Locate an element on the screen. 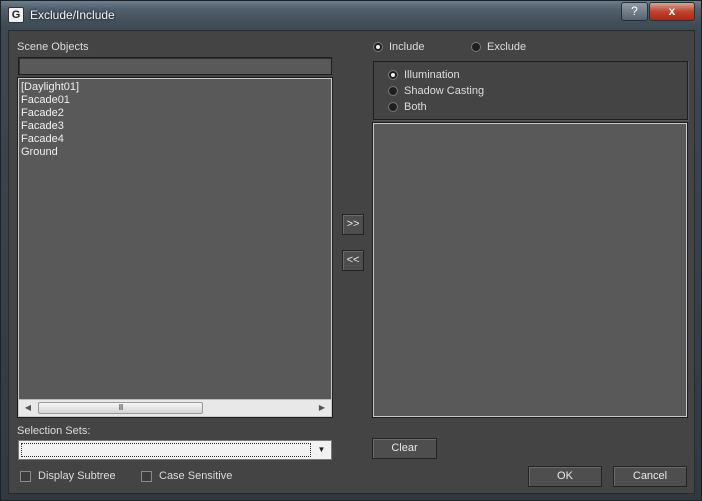 The height and width of the screenshot is (501, 702). chevron-down-icon: ▼ is located at coordinates (321, 450).